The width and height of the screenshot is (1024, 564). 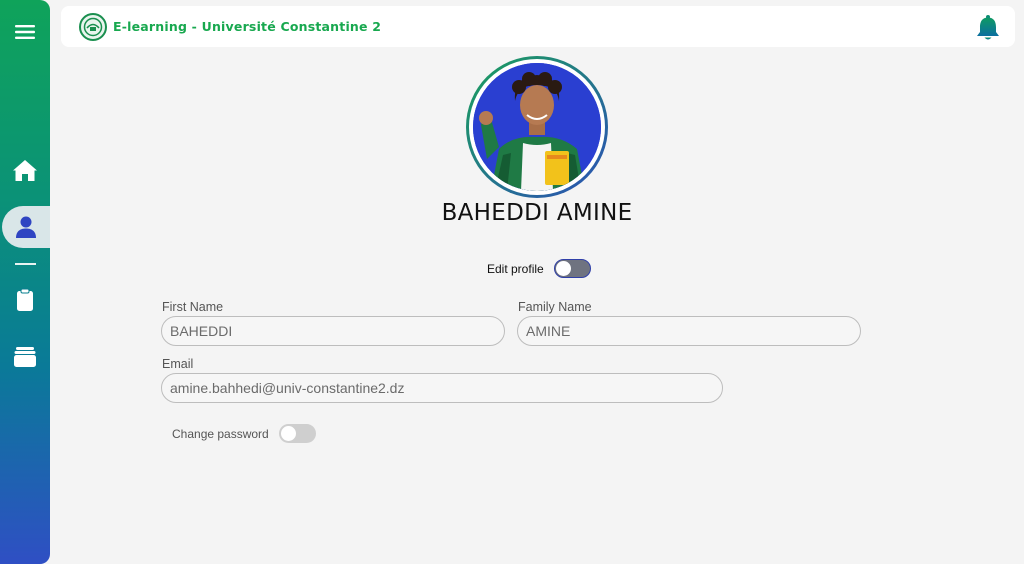 I want to click on change-password-row: Change password, so click(x=244, y=433).